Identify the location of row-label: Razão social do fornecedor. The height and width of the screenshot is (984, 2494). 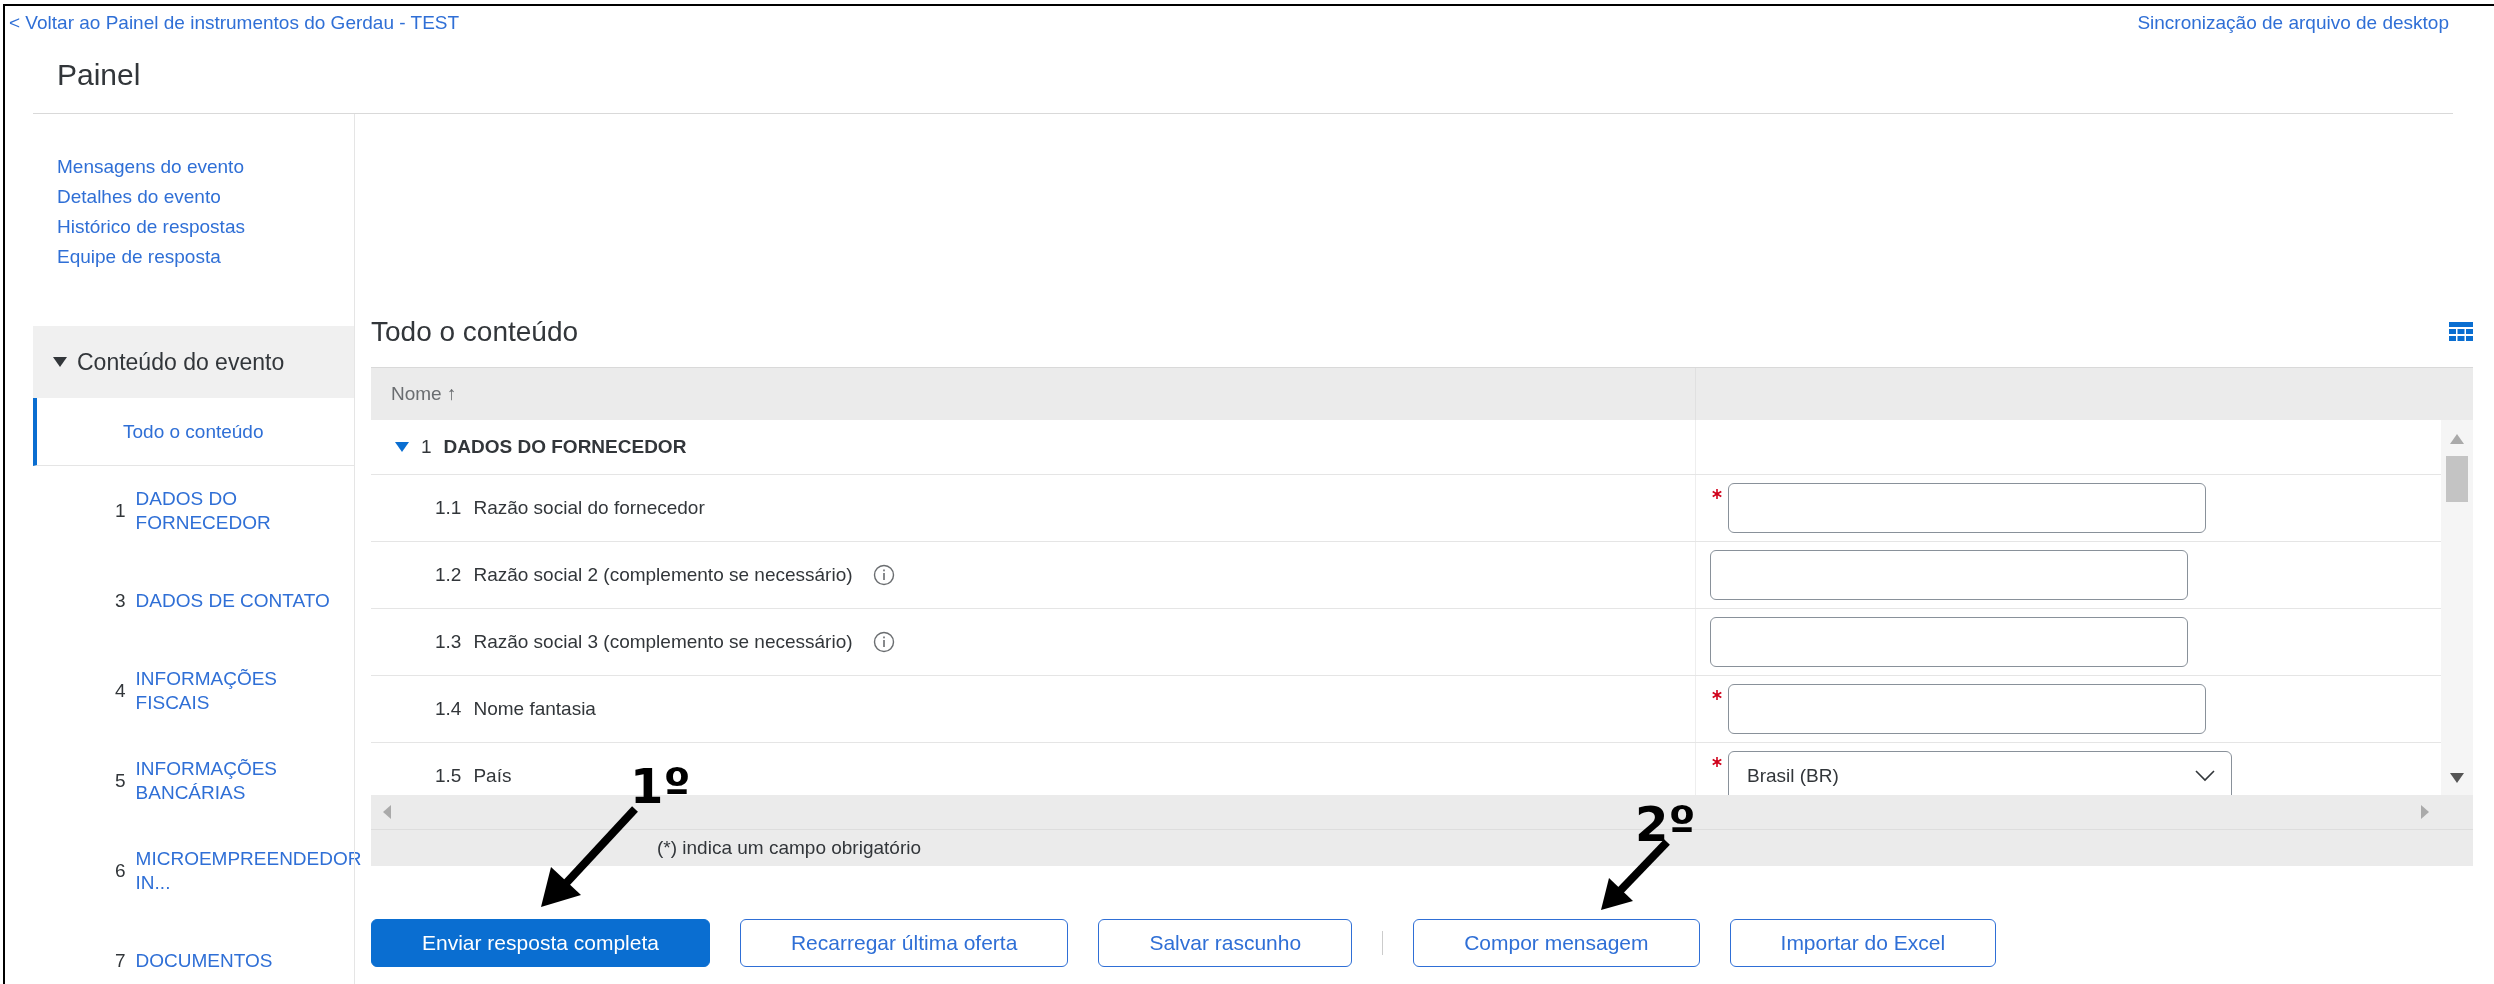
(589, 508).